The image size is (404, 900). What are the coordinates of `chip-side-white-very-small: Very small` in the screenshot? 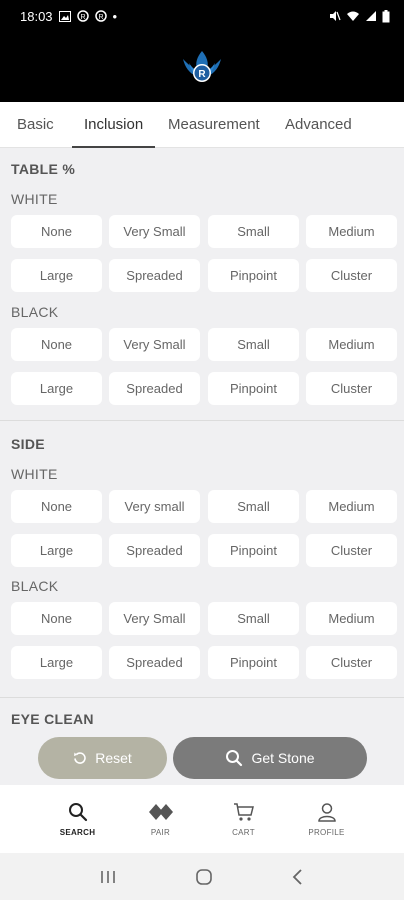 It's located at (154, 506).